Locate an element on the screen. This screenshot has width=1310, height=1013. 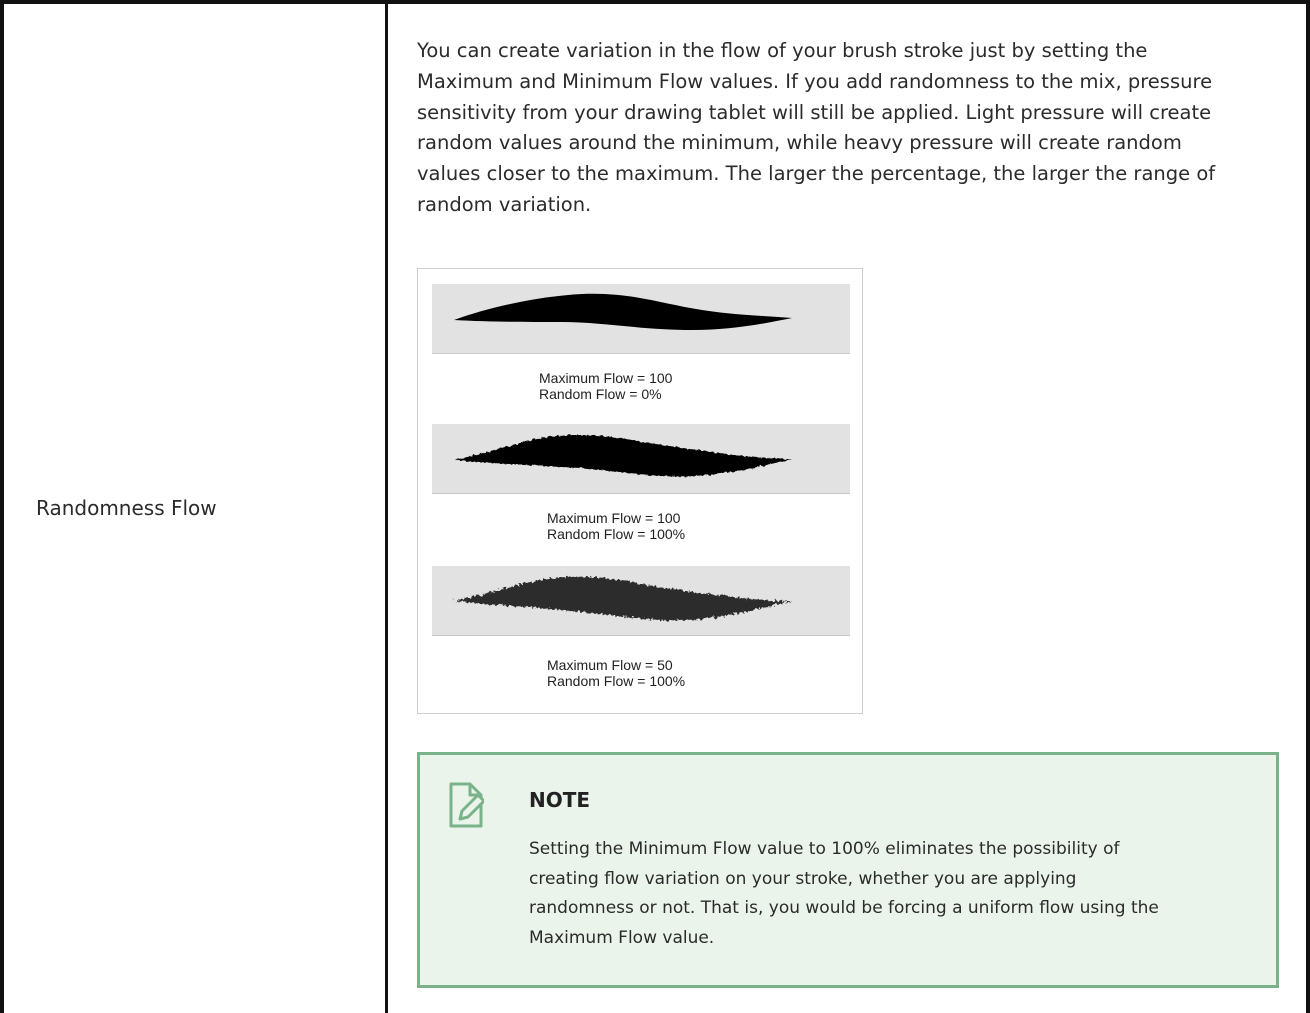
sample-caption: Maximum Flow = 100 Random Flow = 100% is located at coordinates (616, 526).